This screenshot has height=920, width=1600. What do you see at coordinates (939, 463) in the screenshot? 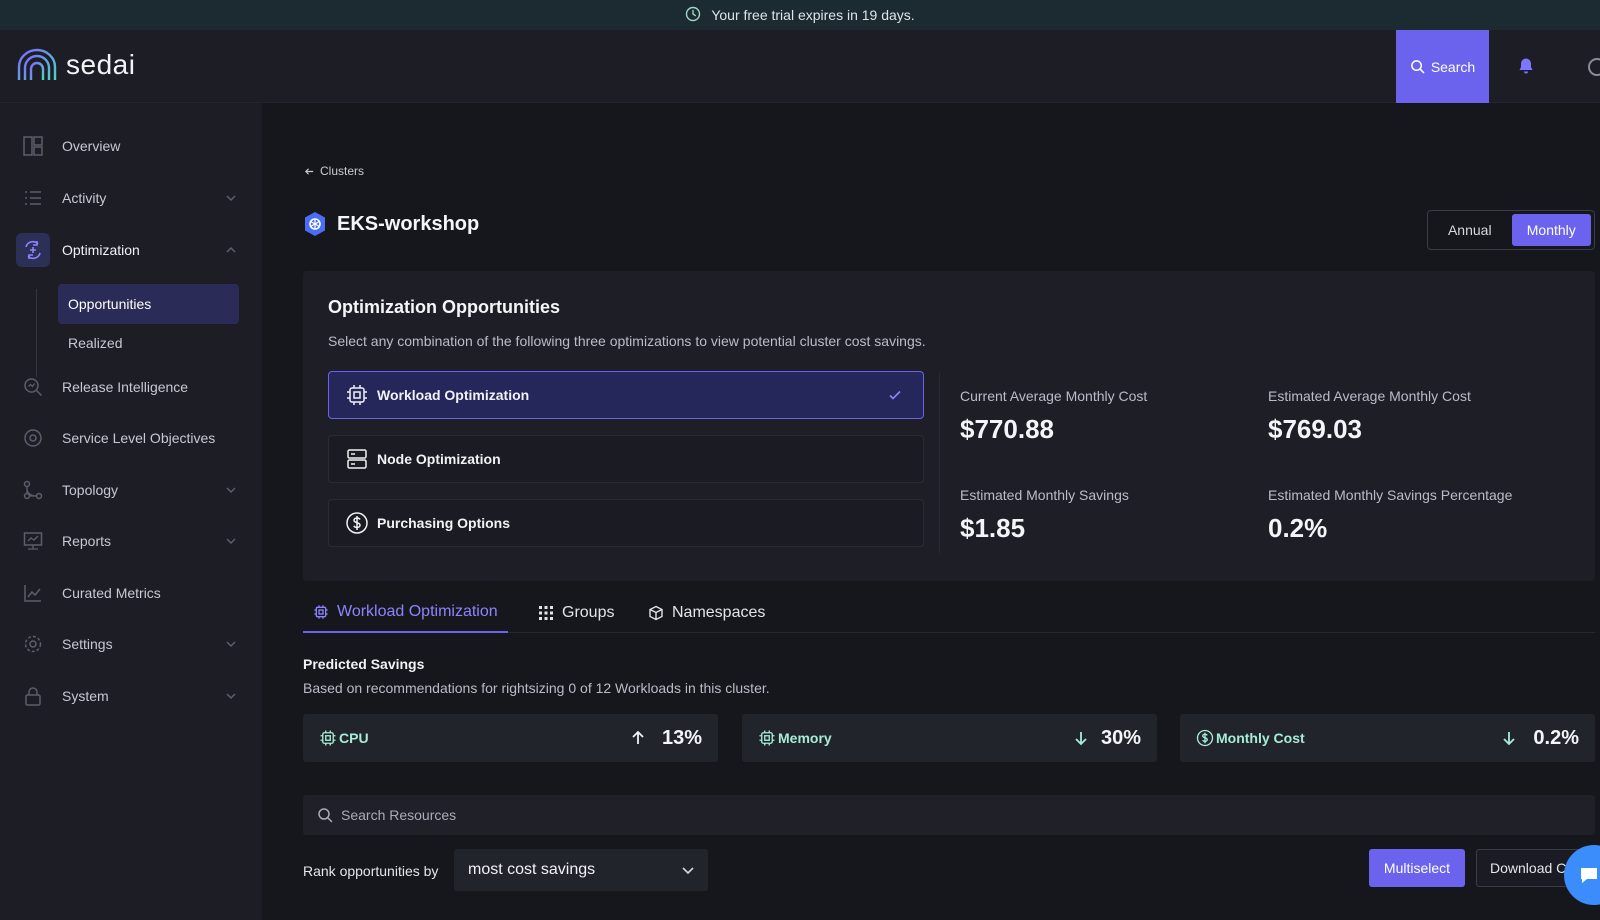
I see `panel-divider` at bounding box center [939, 463].